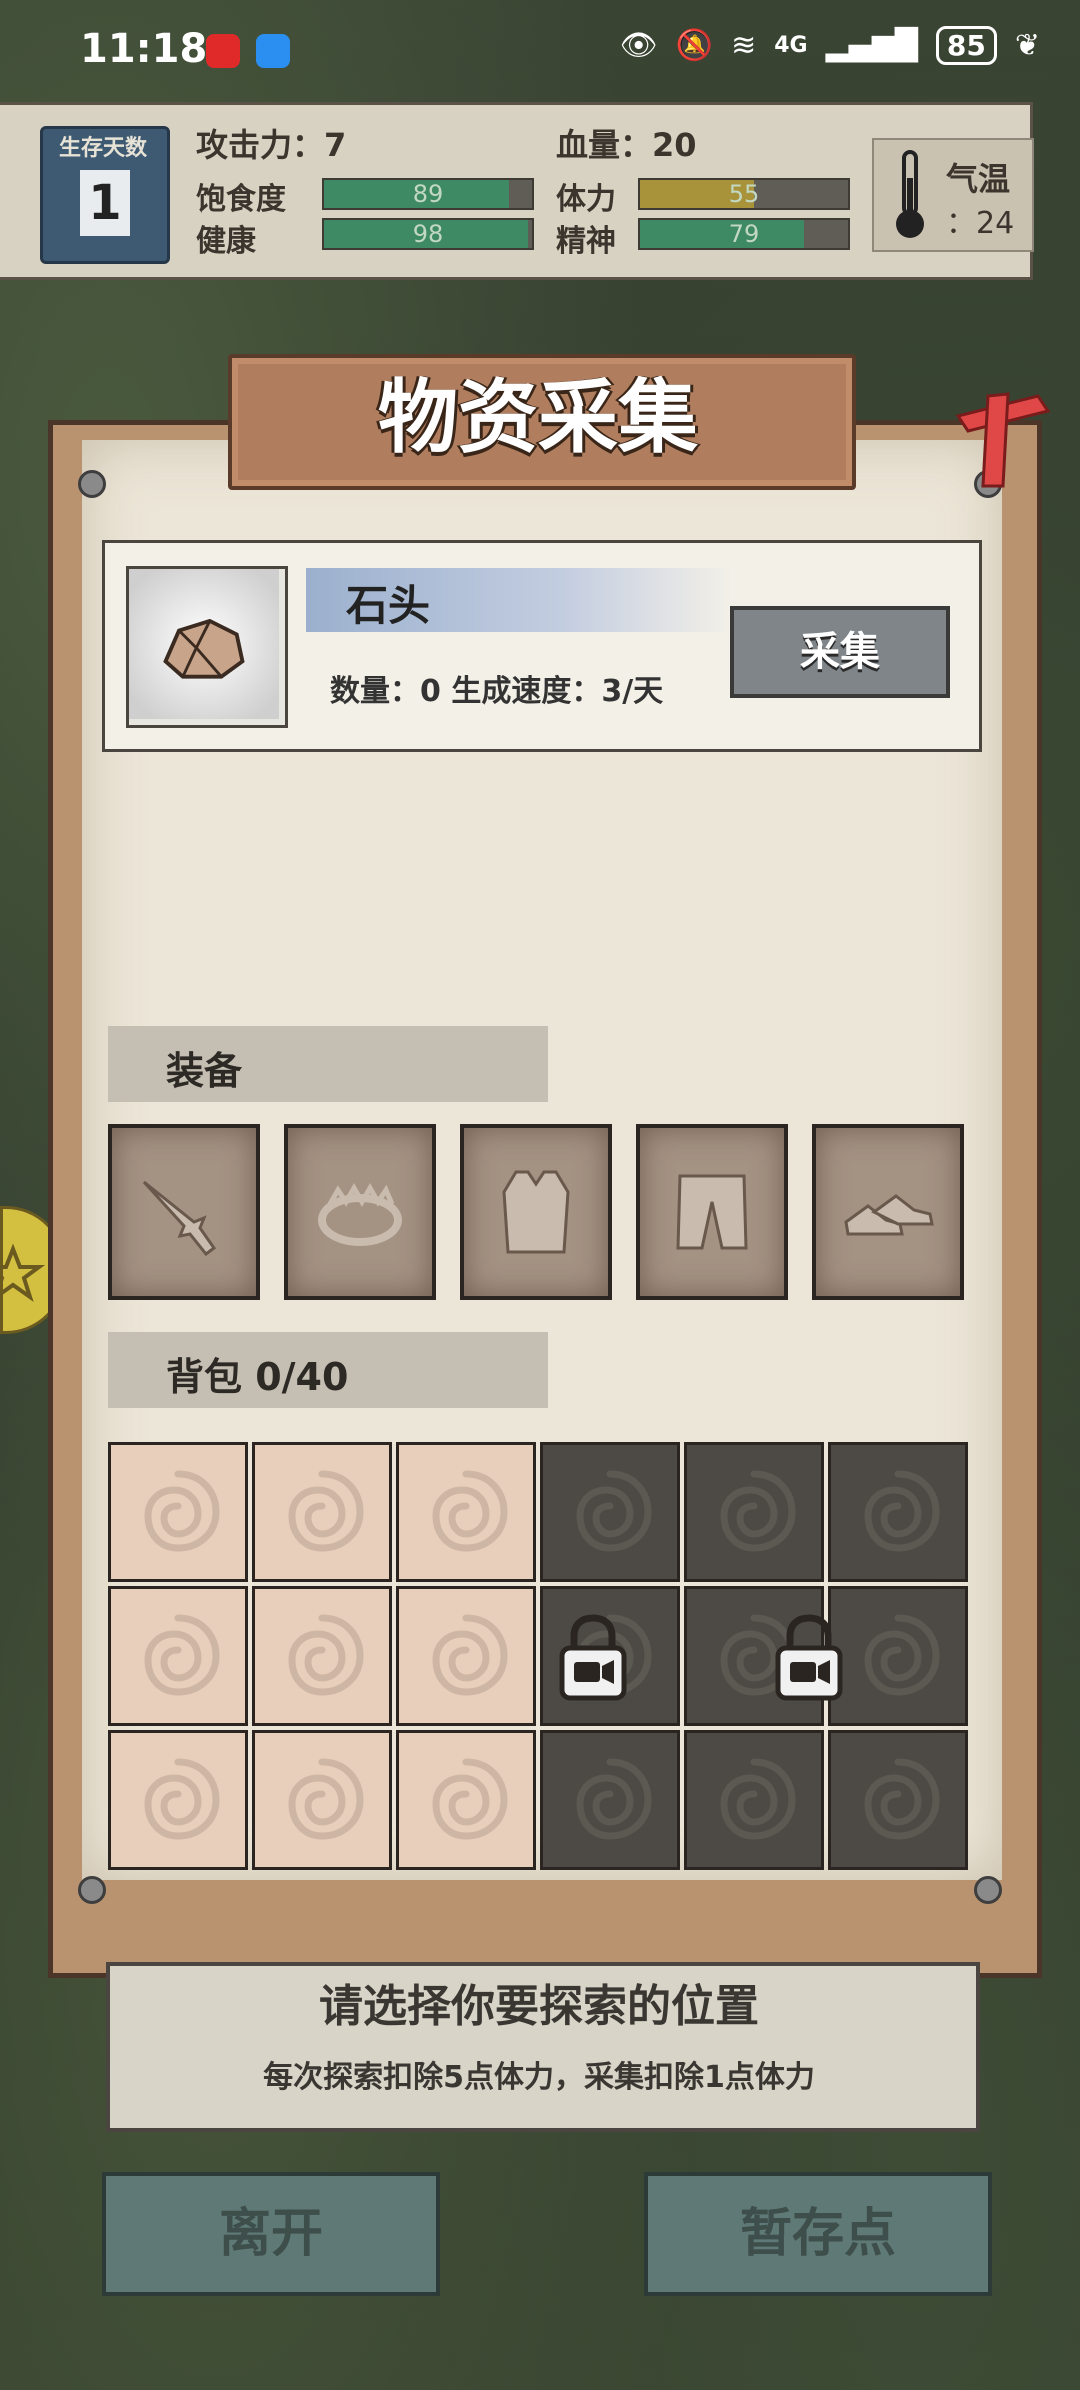  What do you see at coordinates (241, 199) in the screenshot?
I see `satiety-label: 饱食度` at bounding box center [241, 199].